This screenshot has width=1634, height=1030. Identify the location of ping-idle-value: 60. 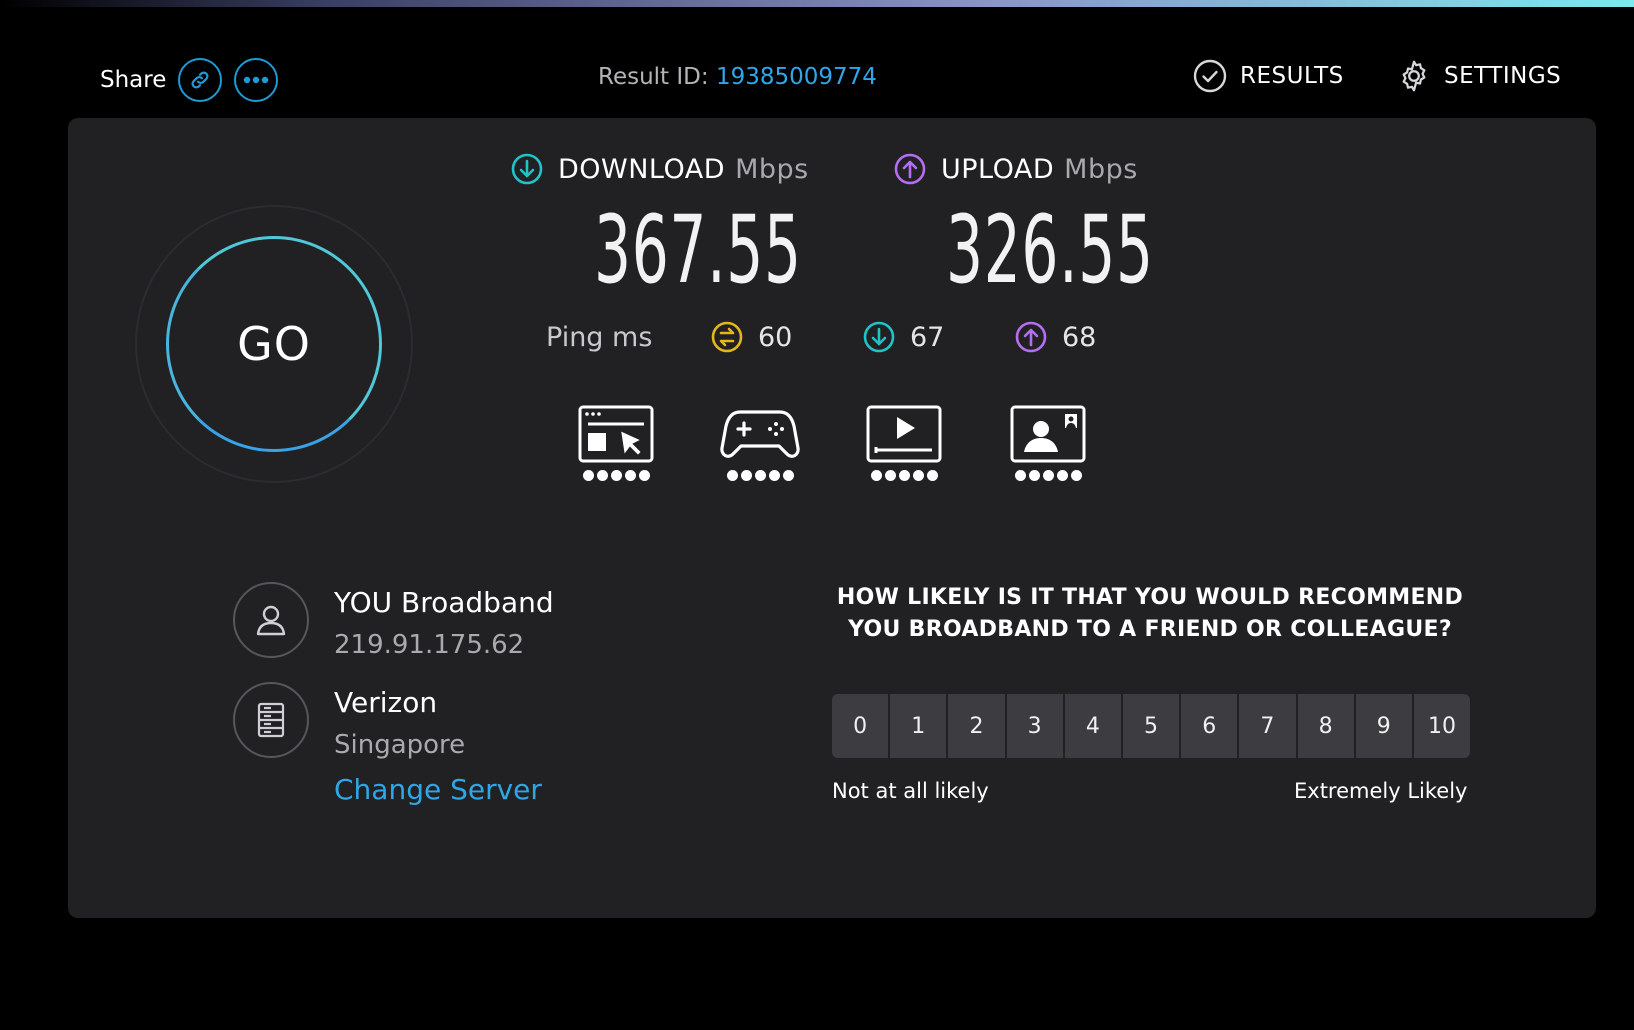
(775, 337).